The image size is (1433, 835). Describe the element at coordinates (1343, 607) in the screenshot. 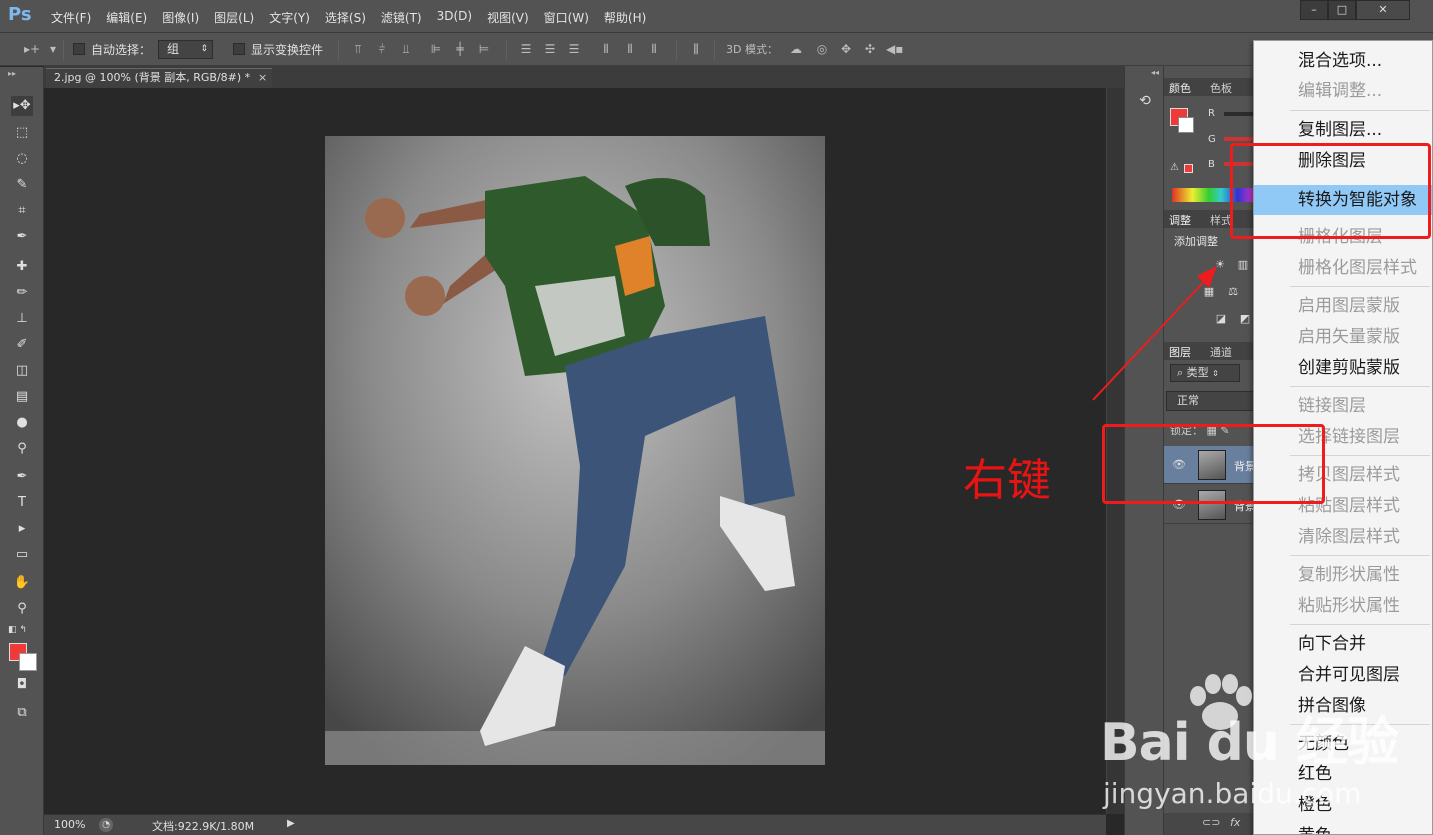

I see `menu-item-paste-shape-attributes: 粘贴形状属性` at that location.